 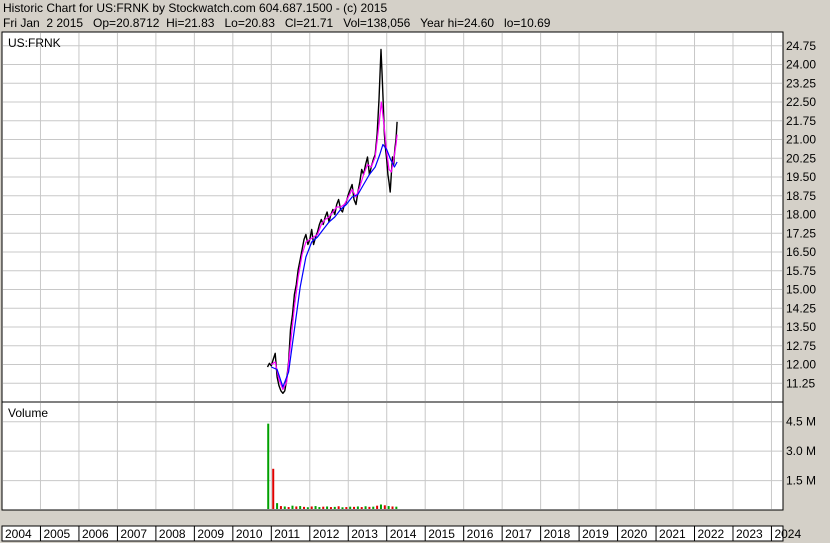 What do you see at coordinates (801, 271) in the screenshot?
I see `price-axis-label: 15.75` at bounding box center [801, 271].